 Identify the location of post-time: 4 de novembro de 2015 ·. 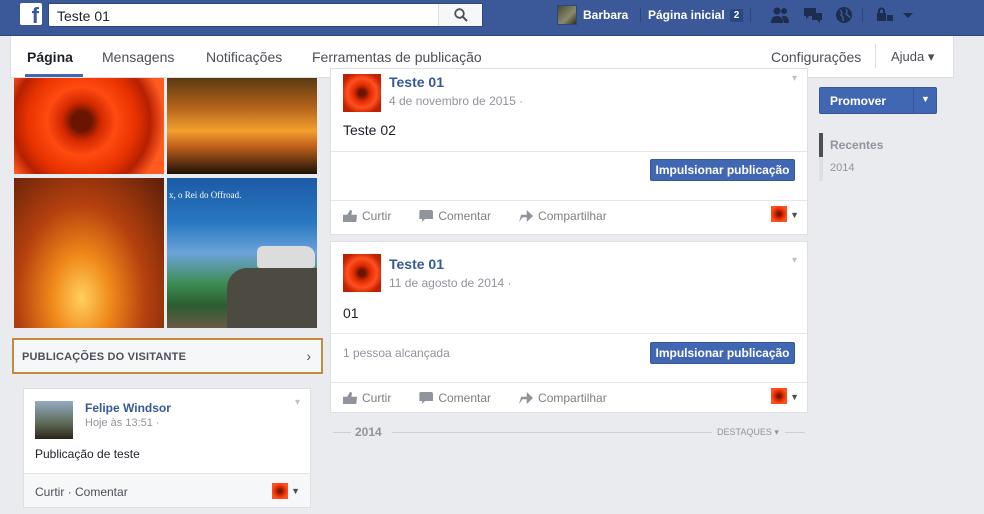
(456, 101).